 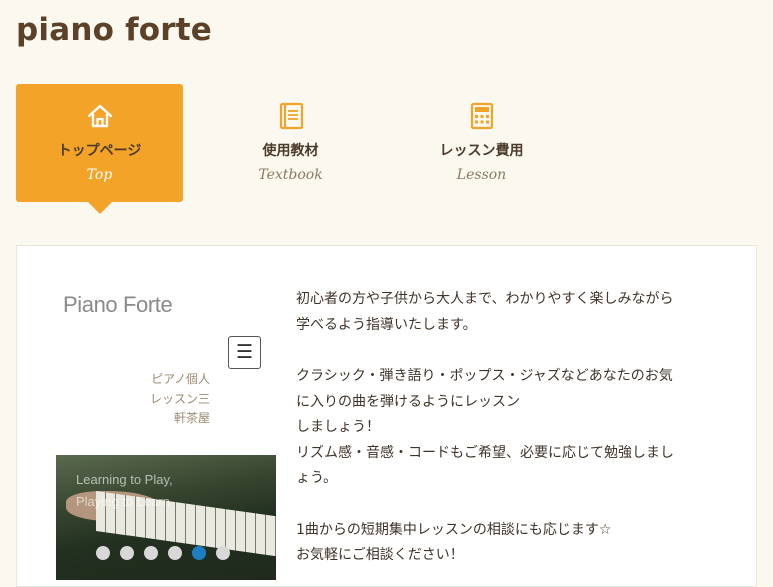 I want to click on intro-text: しましょう！, so click(x=338, y=427).